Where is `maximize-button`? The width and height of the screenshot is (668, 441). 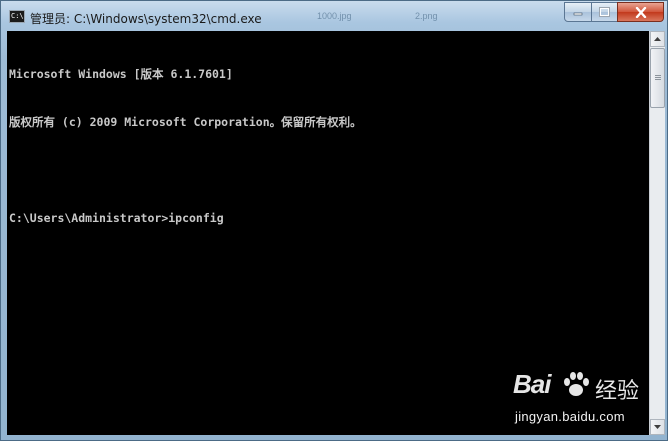 maximize-button is located at coordinates (604, 12).